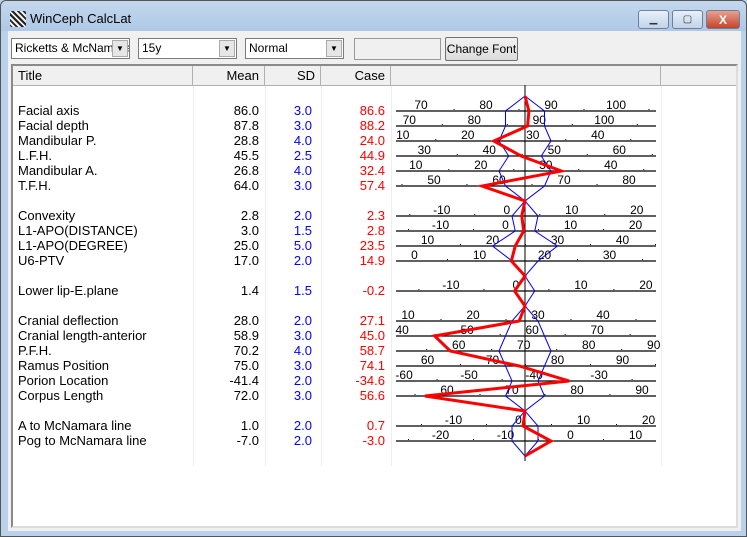 The image size is (747, 537). I want to click on tick-label: -60, so click(404, 375).